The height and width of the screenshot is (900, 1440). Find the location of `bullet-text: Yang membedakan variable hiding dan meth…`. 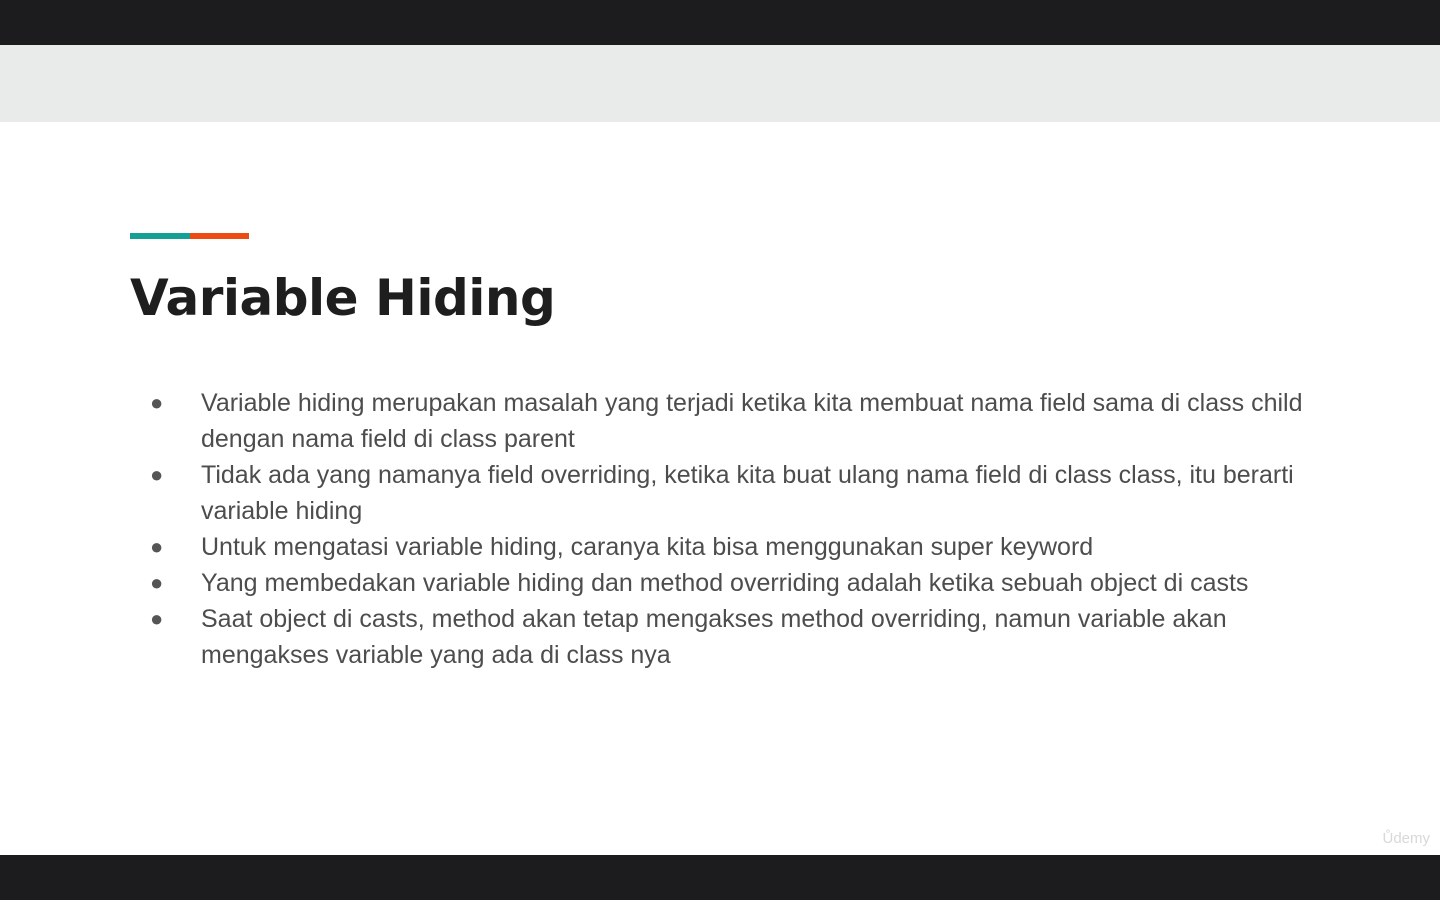

bullet-text: Yang membedakan variable hiding dan meth… is located at coordinates (725, 583).